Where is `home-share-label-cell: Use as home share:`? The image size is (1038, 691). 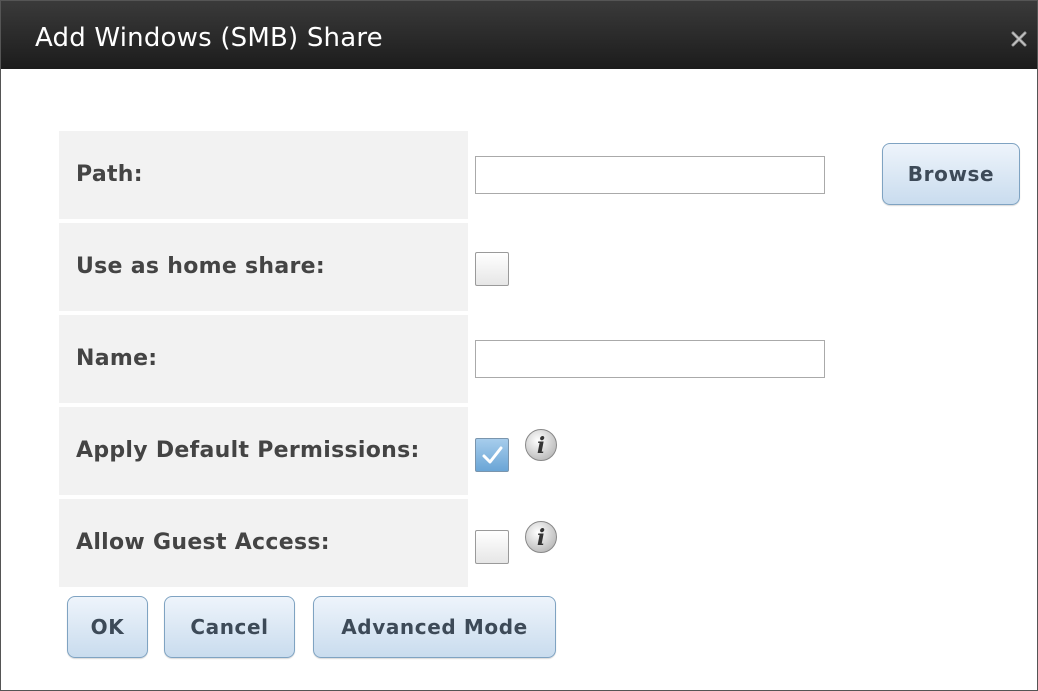
home-share-label-cell: Use as home share: is located at coordinates (263, 267).